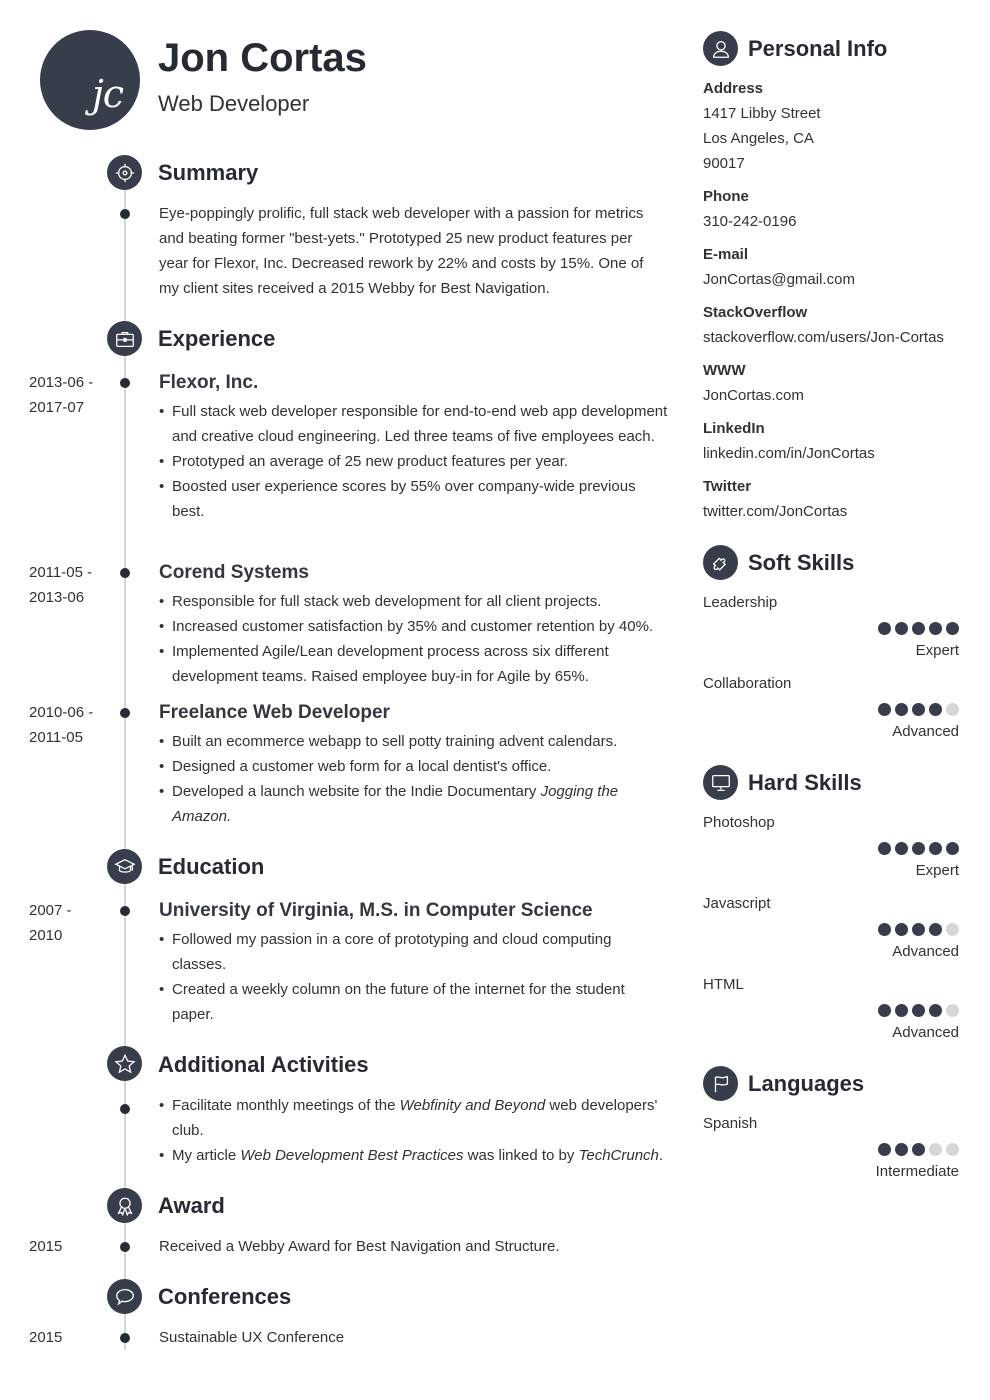  I want to click on address-value: 1417 Libby Street Los Angeles, CA 90017, so click(762, 138).